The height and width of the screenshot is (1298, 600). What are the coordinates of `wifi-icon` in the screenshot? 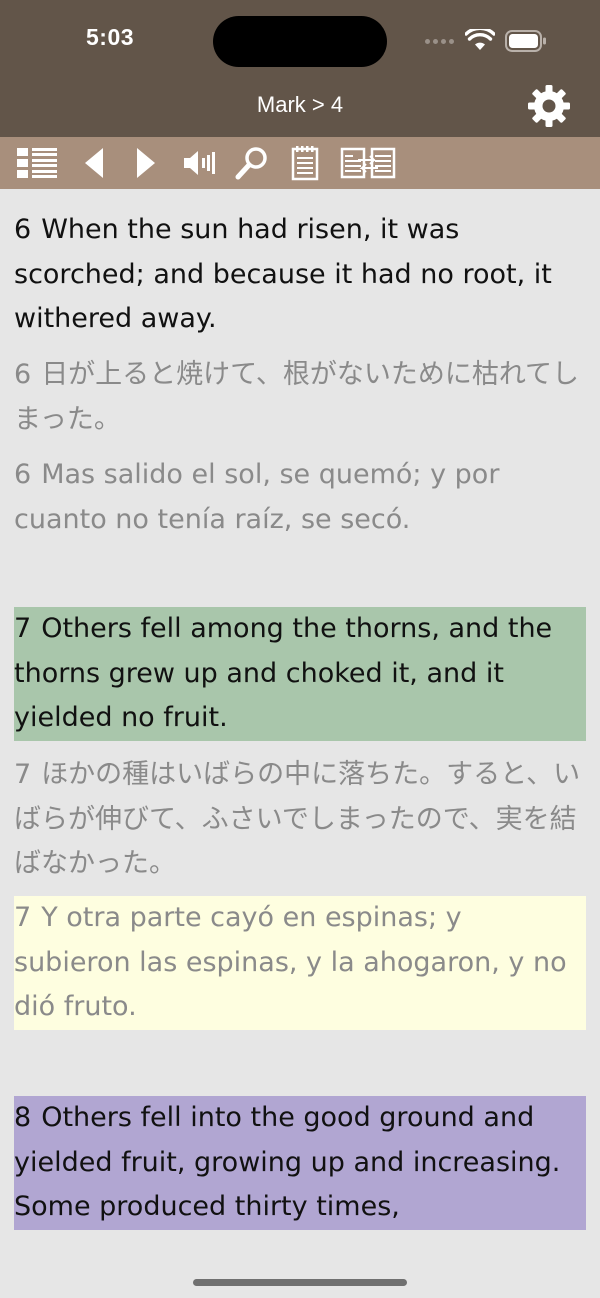 It's located at (480, 39).